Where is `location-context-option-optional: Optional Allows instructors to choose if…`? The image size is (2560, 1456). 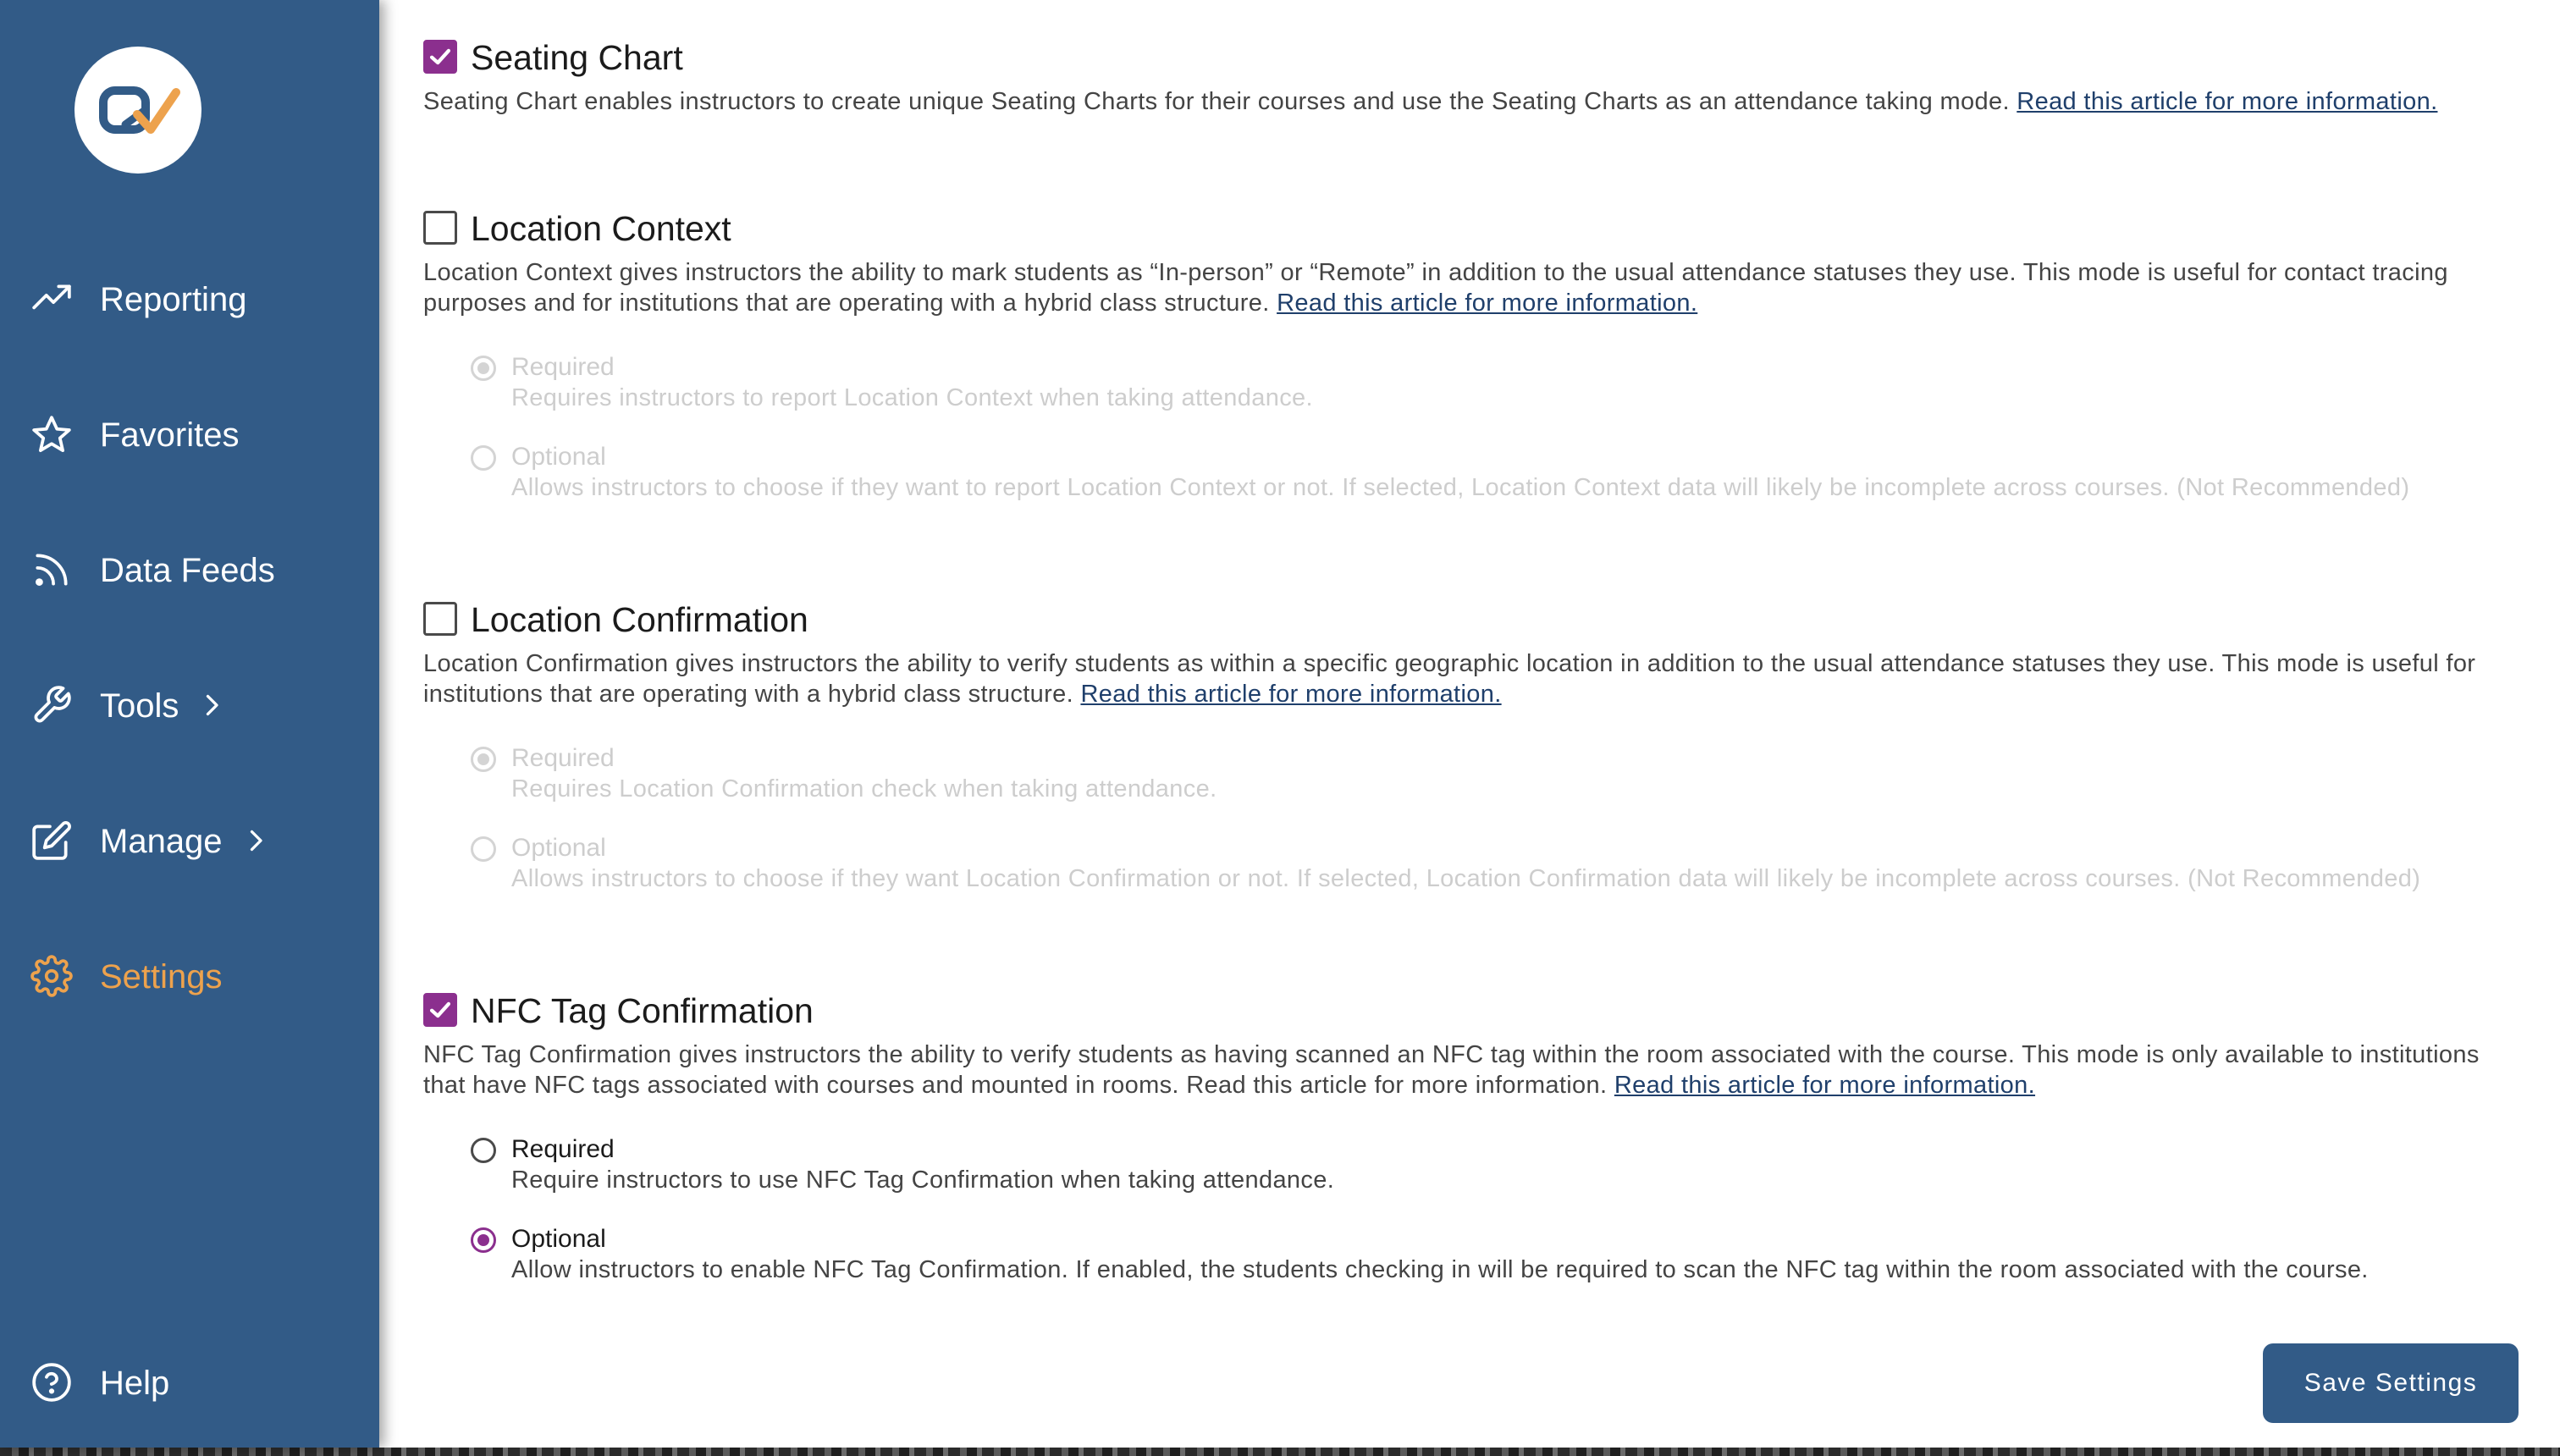
location-context-option-optional: Optional Allows instructors to choose if… is located at coordinates (1490, 472).